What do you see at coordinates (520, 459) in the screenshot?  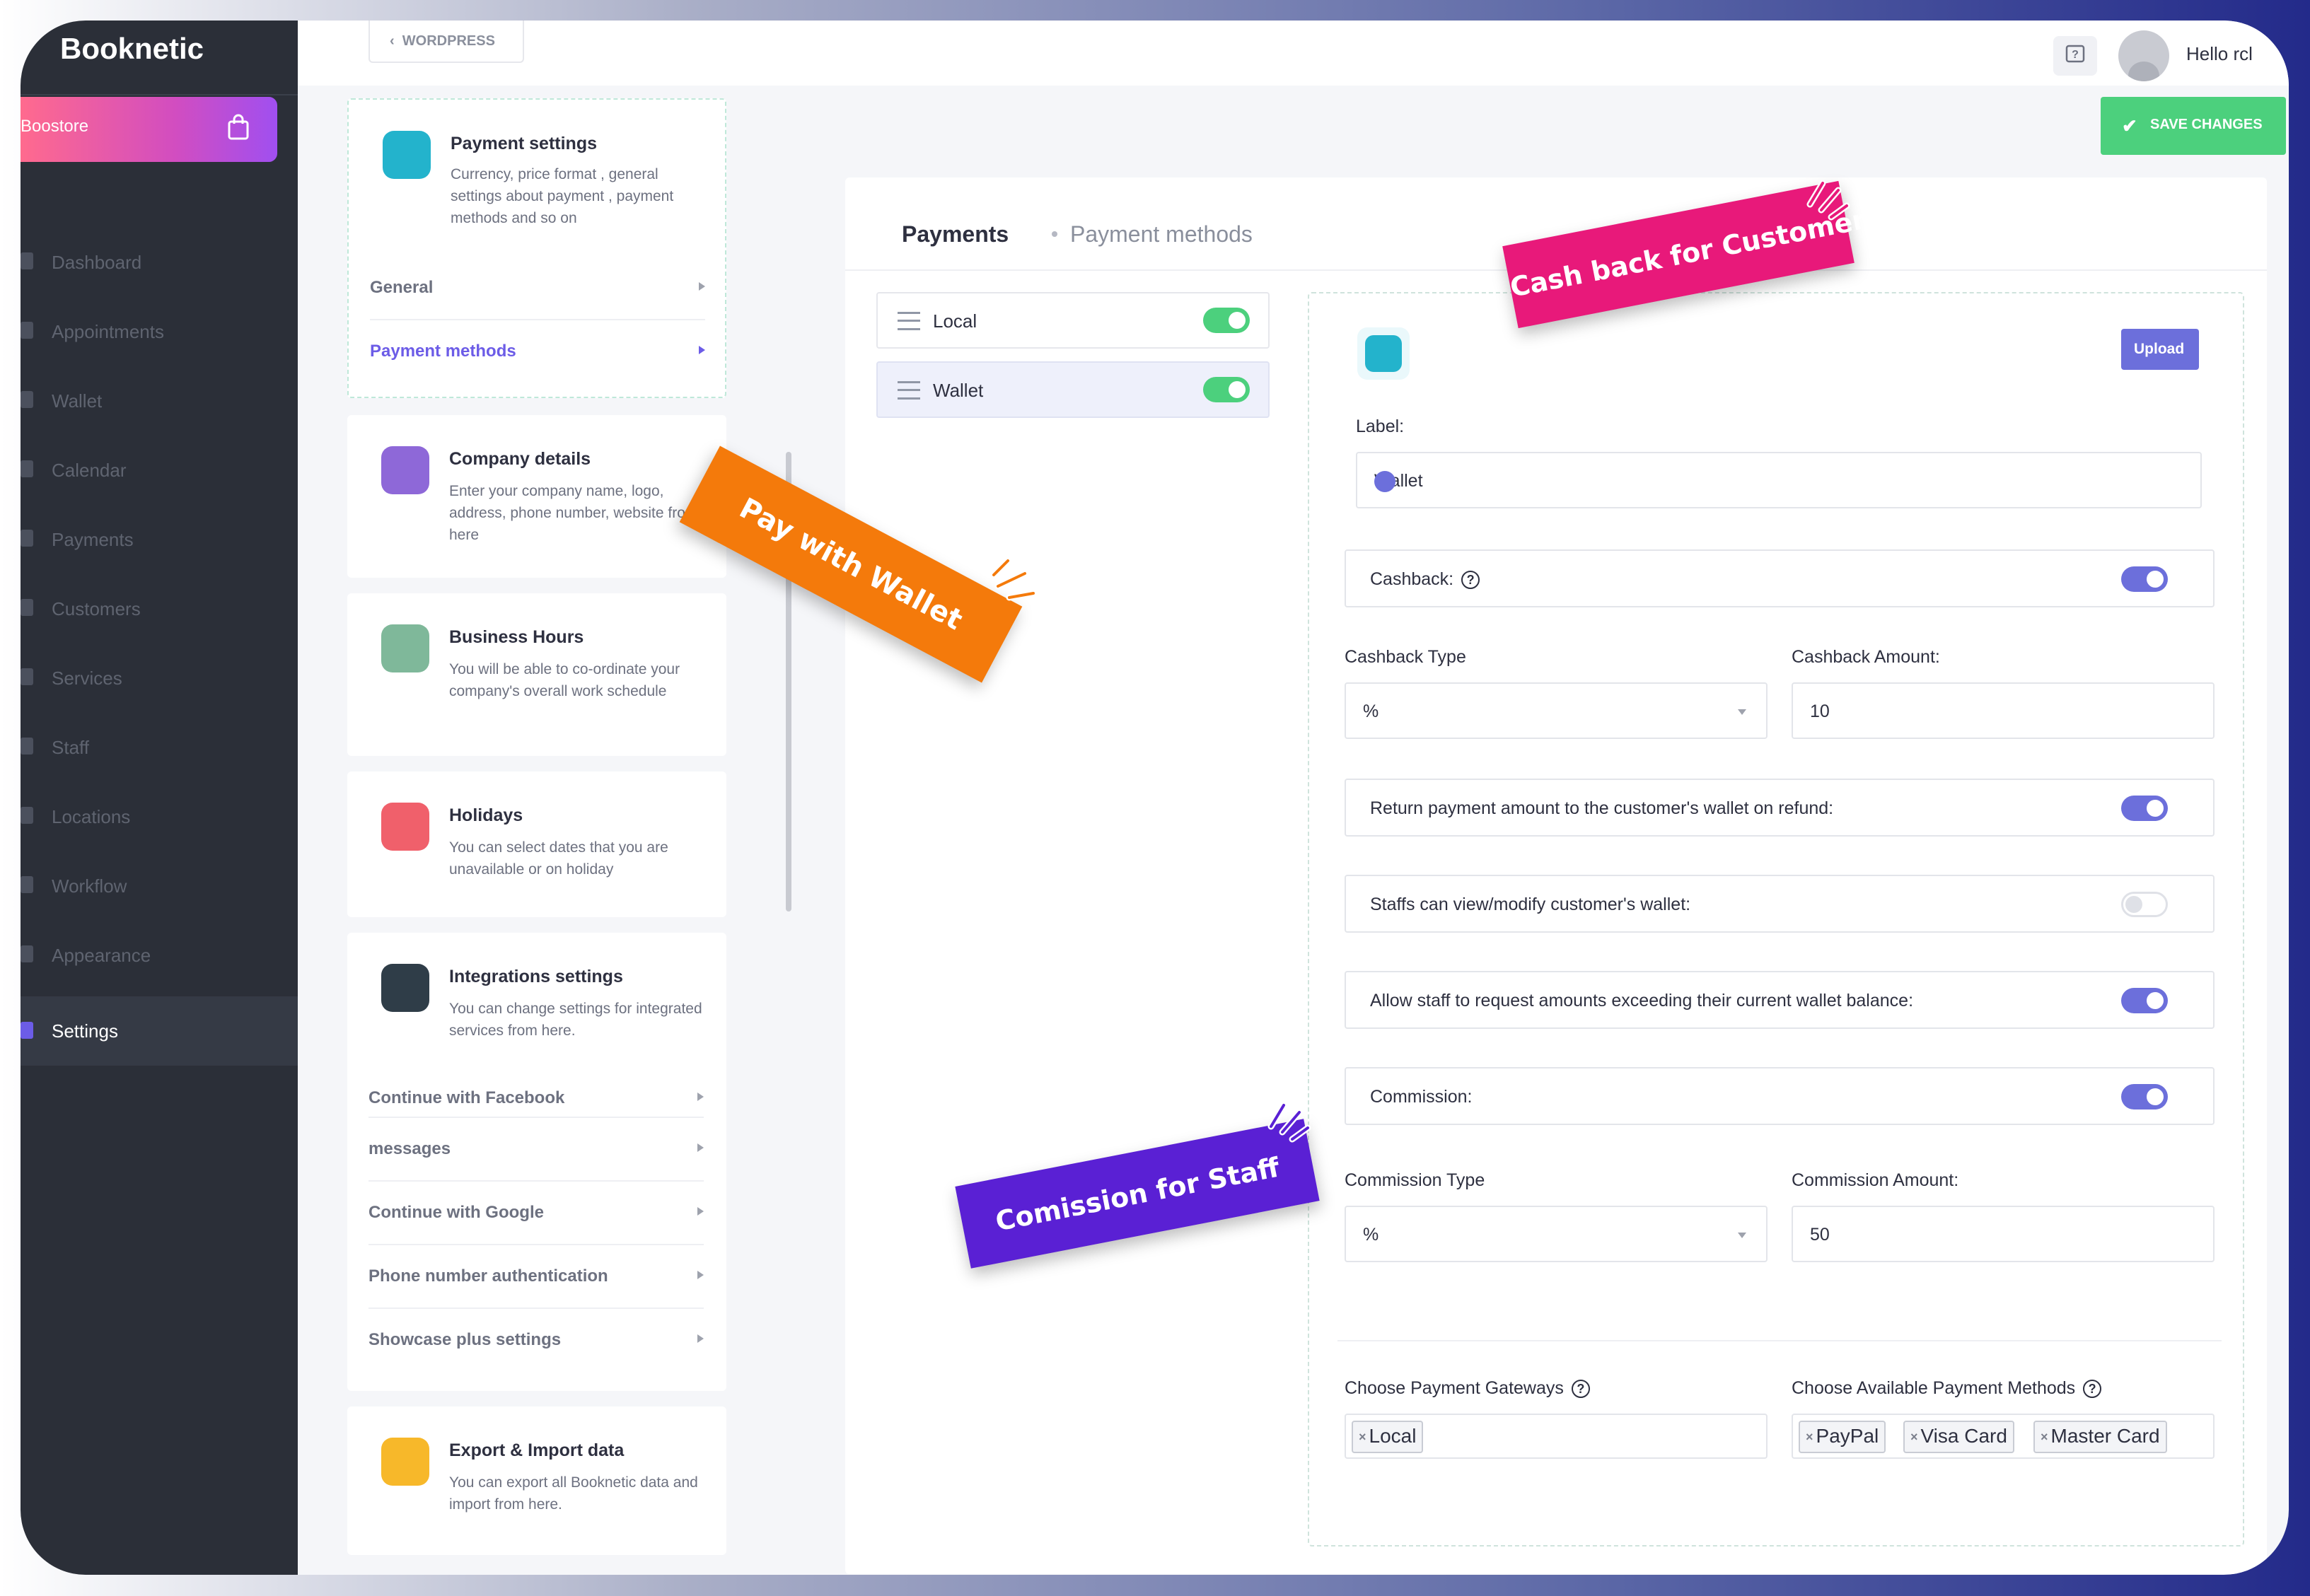 I see `card-title: Company details` at bounding box center [520, 459].